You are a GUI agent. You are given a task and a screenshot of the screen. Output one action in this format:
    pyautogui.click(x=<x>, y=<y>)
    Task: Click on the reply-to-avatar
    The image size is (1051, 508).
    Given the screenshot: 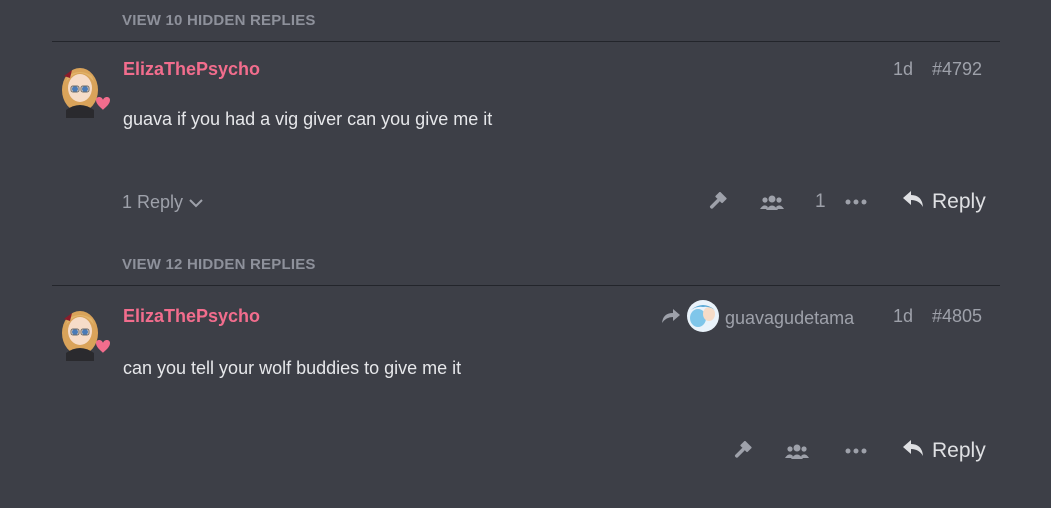 What is the action you would take?
    pyautogui.click(x=703, y=318)
    